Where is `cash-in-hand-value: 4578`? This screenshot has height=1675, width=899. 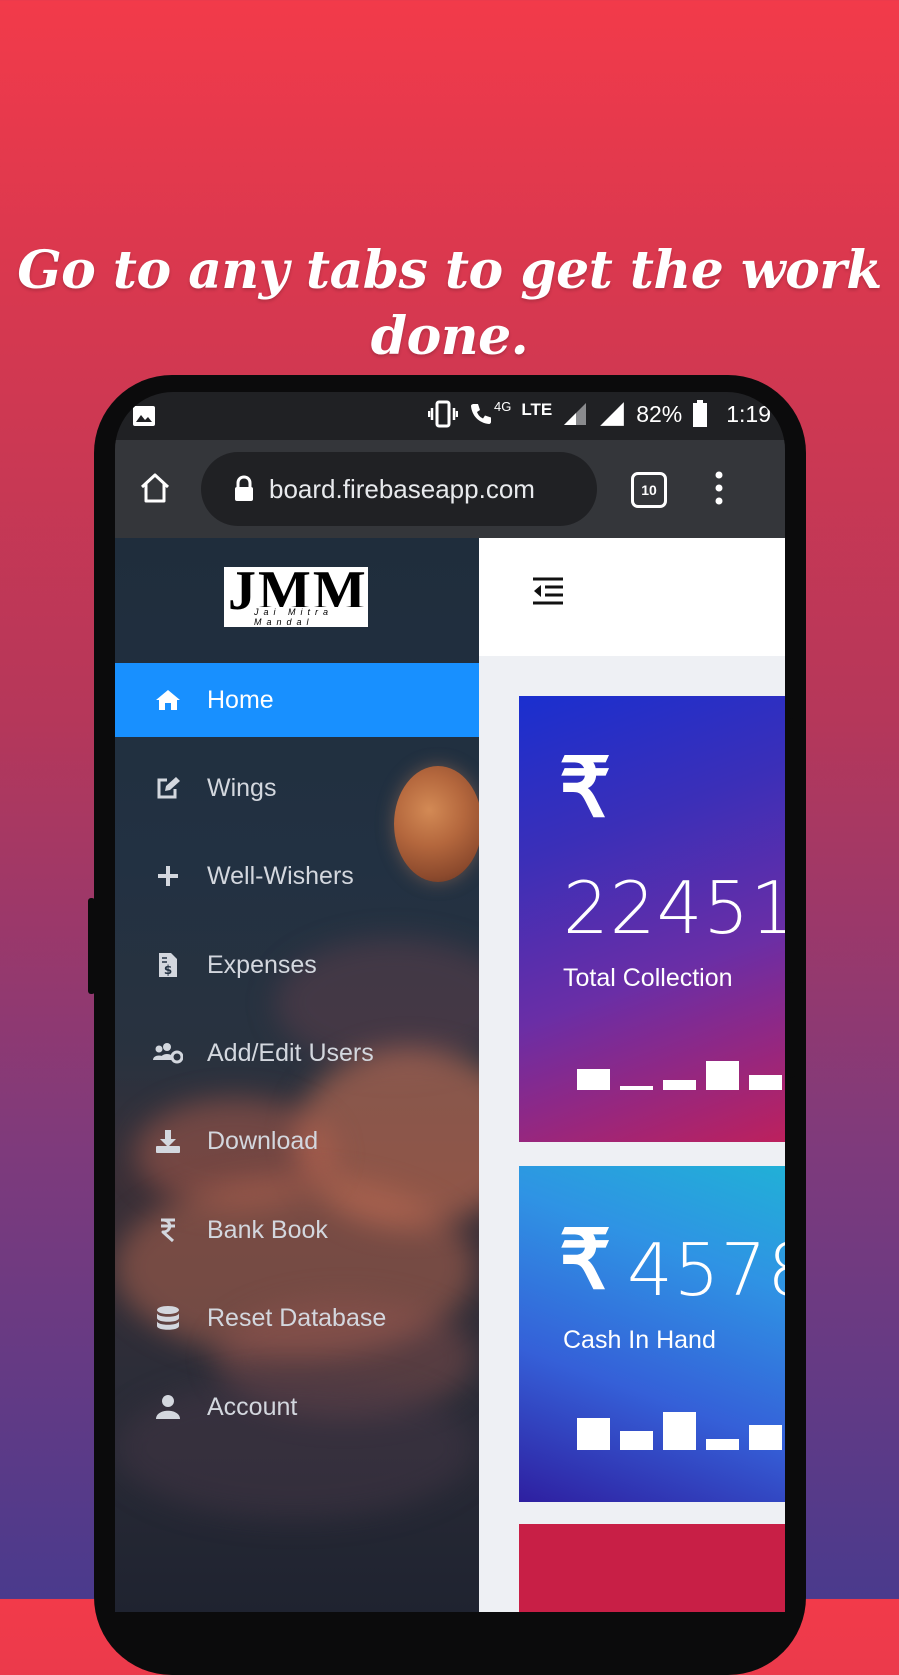 cash-in-hand-value: 4578 is located at coordinates (706, 1270).